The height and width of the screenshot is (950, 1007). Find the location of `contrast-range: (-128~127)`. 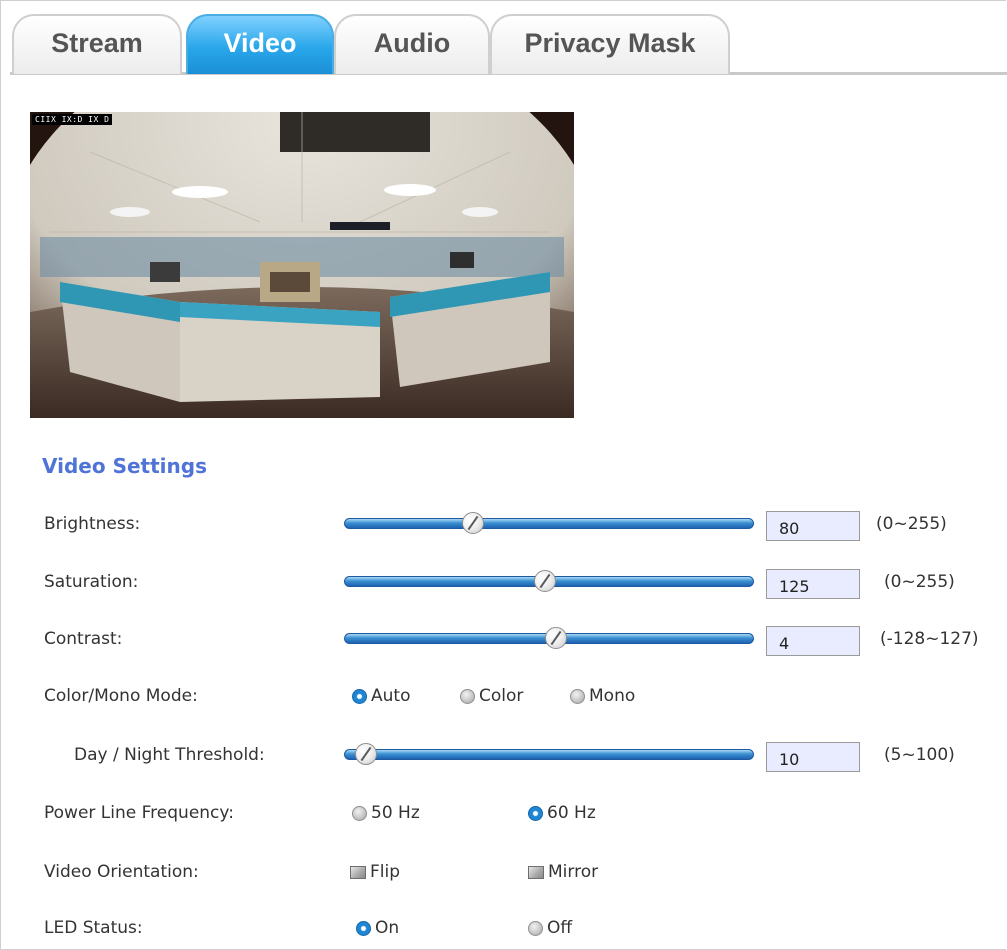

contrast-range: (-128~127) is located at coordinates (929, 639).